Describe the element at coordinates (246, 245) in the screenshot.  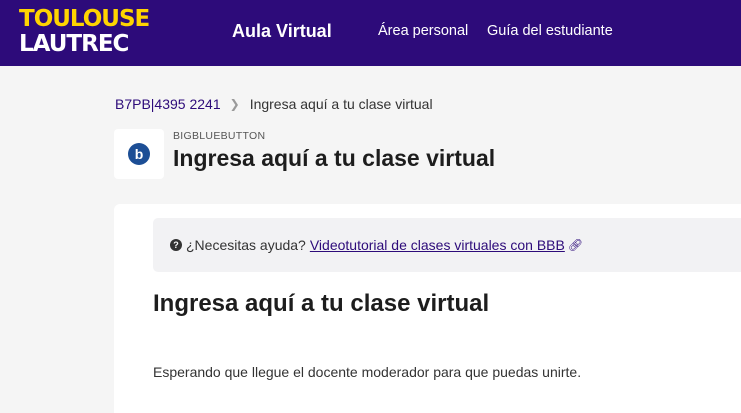
I see `help-question: ¿Necesitas ayuda?` at that location.